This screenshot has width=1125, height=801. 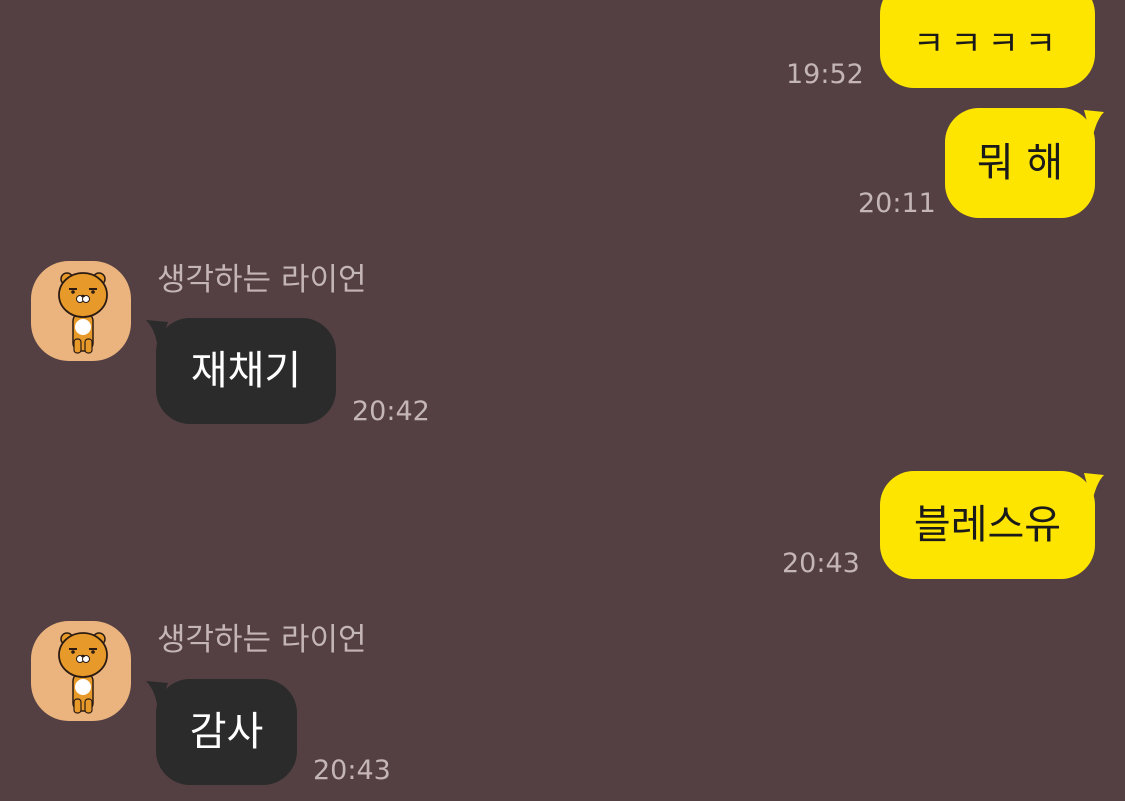 I want to click on message-text: 감사, so click(x=226, y=732).